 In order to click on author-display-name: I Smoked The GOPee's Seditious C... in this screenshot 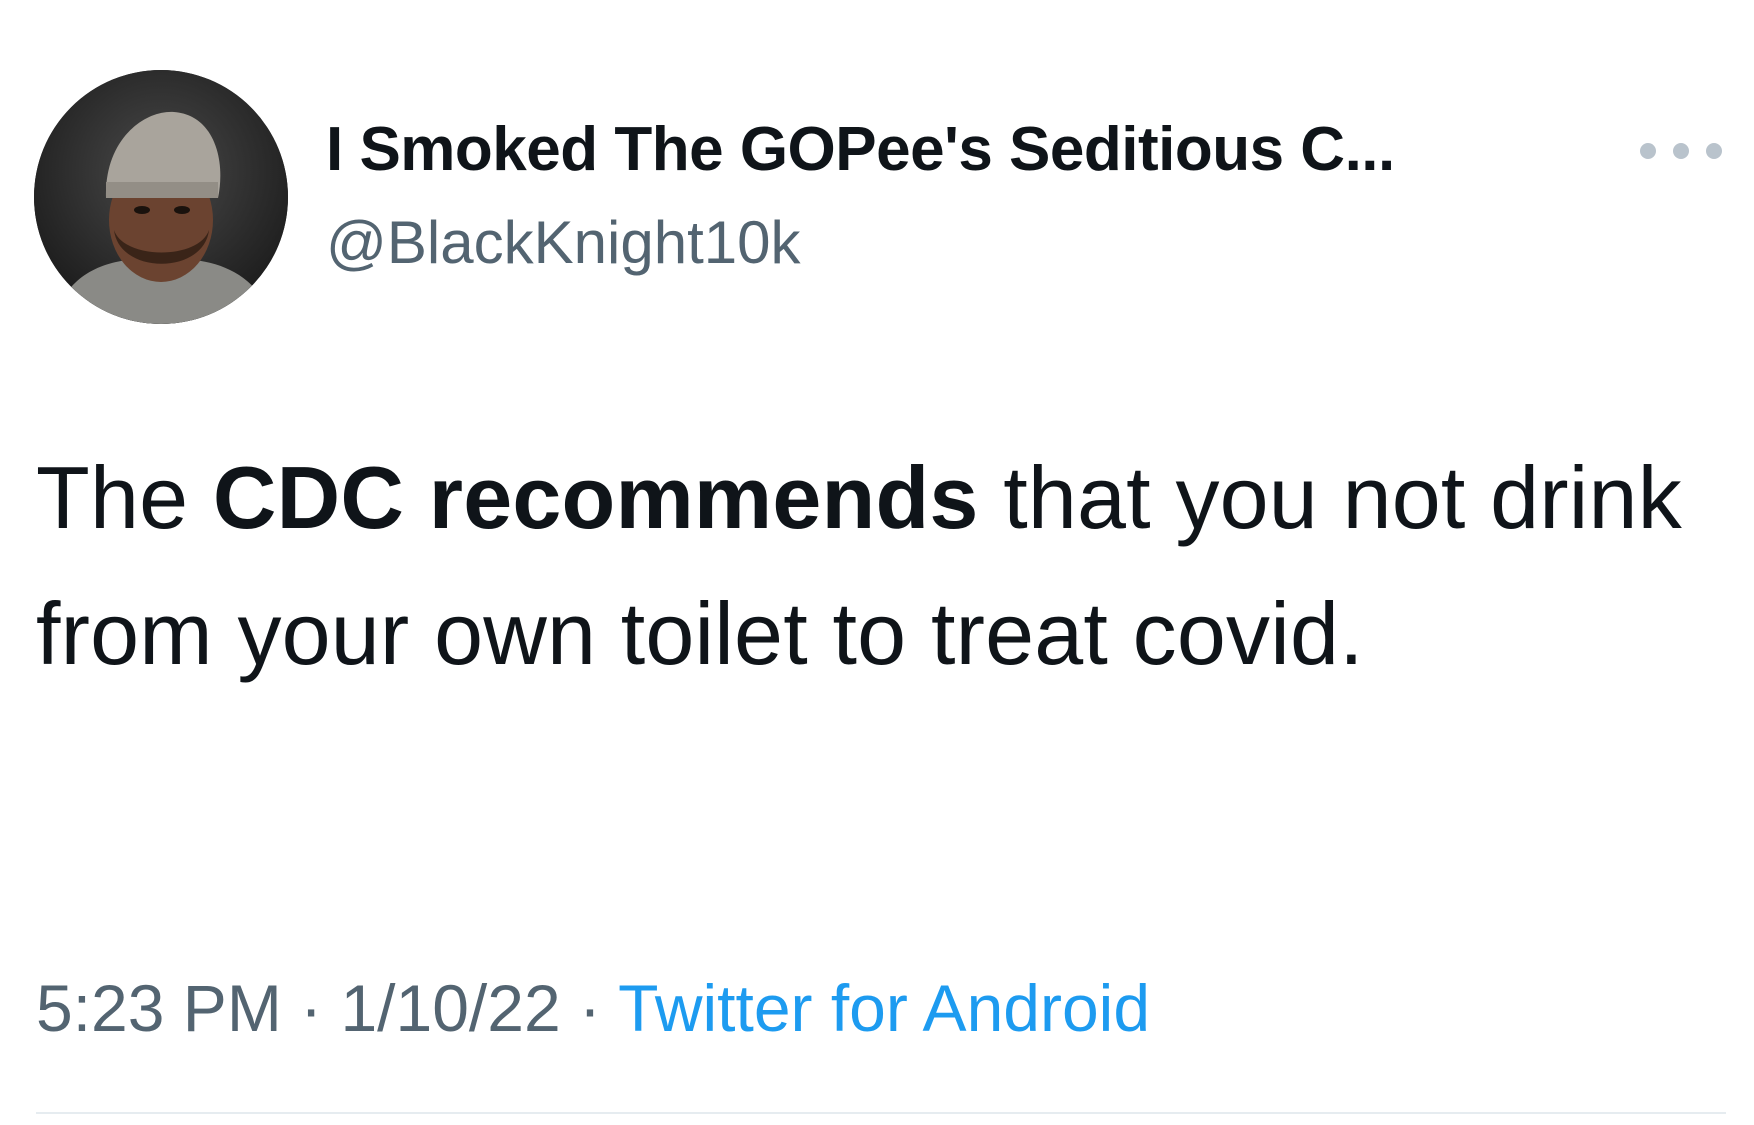, I will do `click(860, 150)`.